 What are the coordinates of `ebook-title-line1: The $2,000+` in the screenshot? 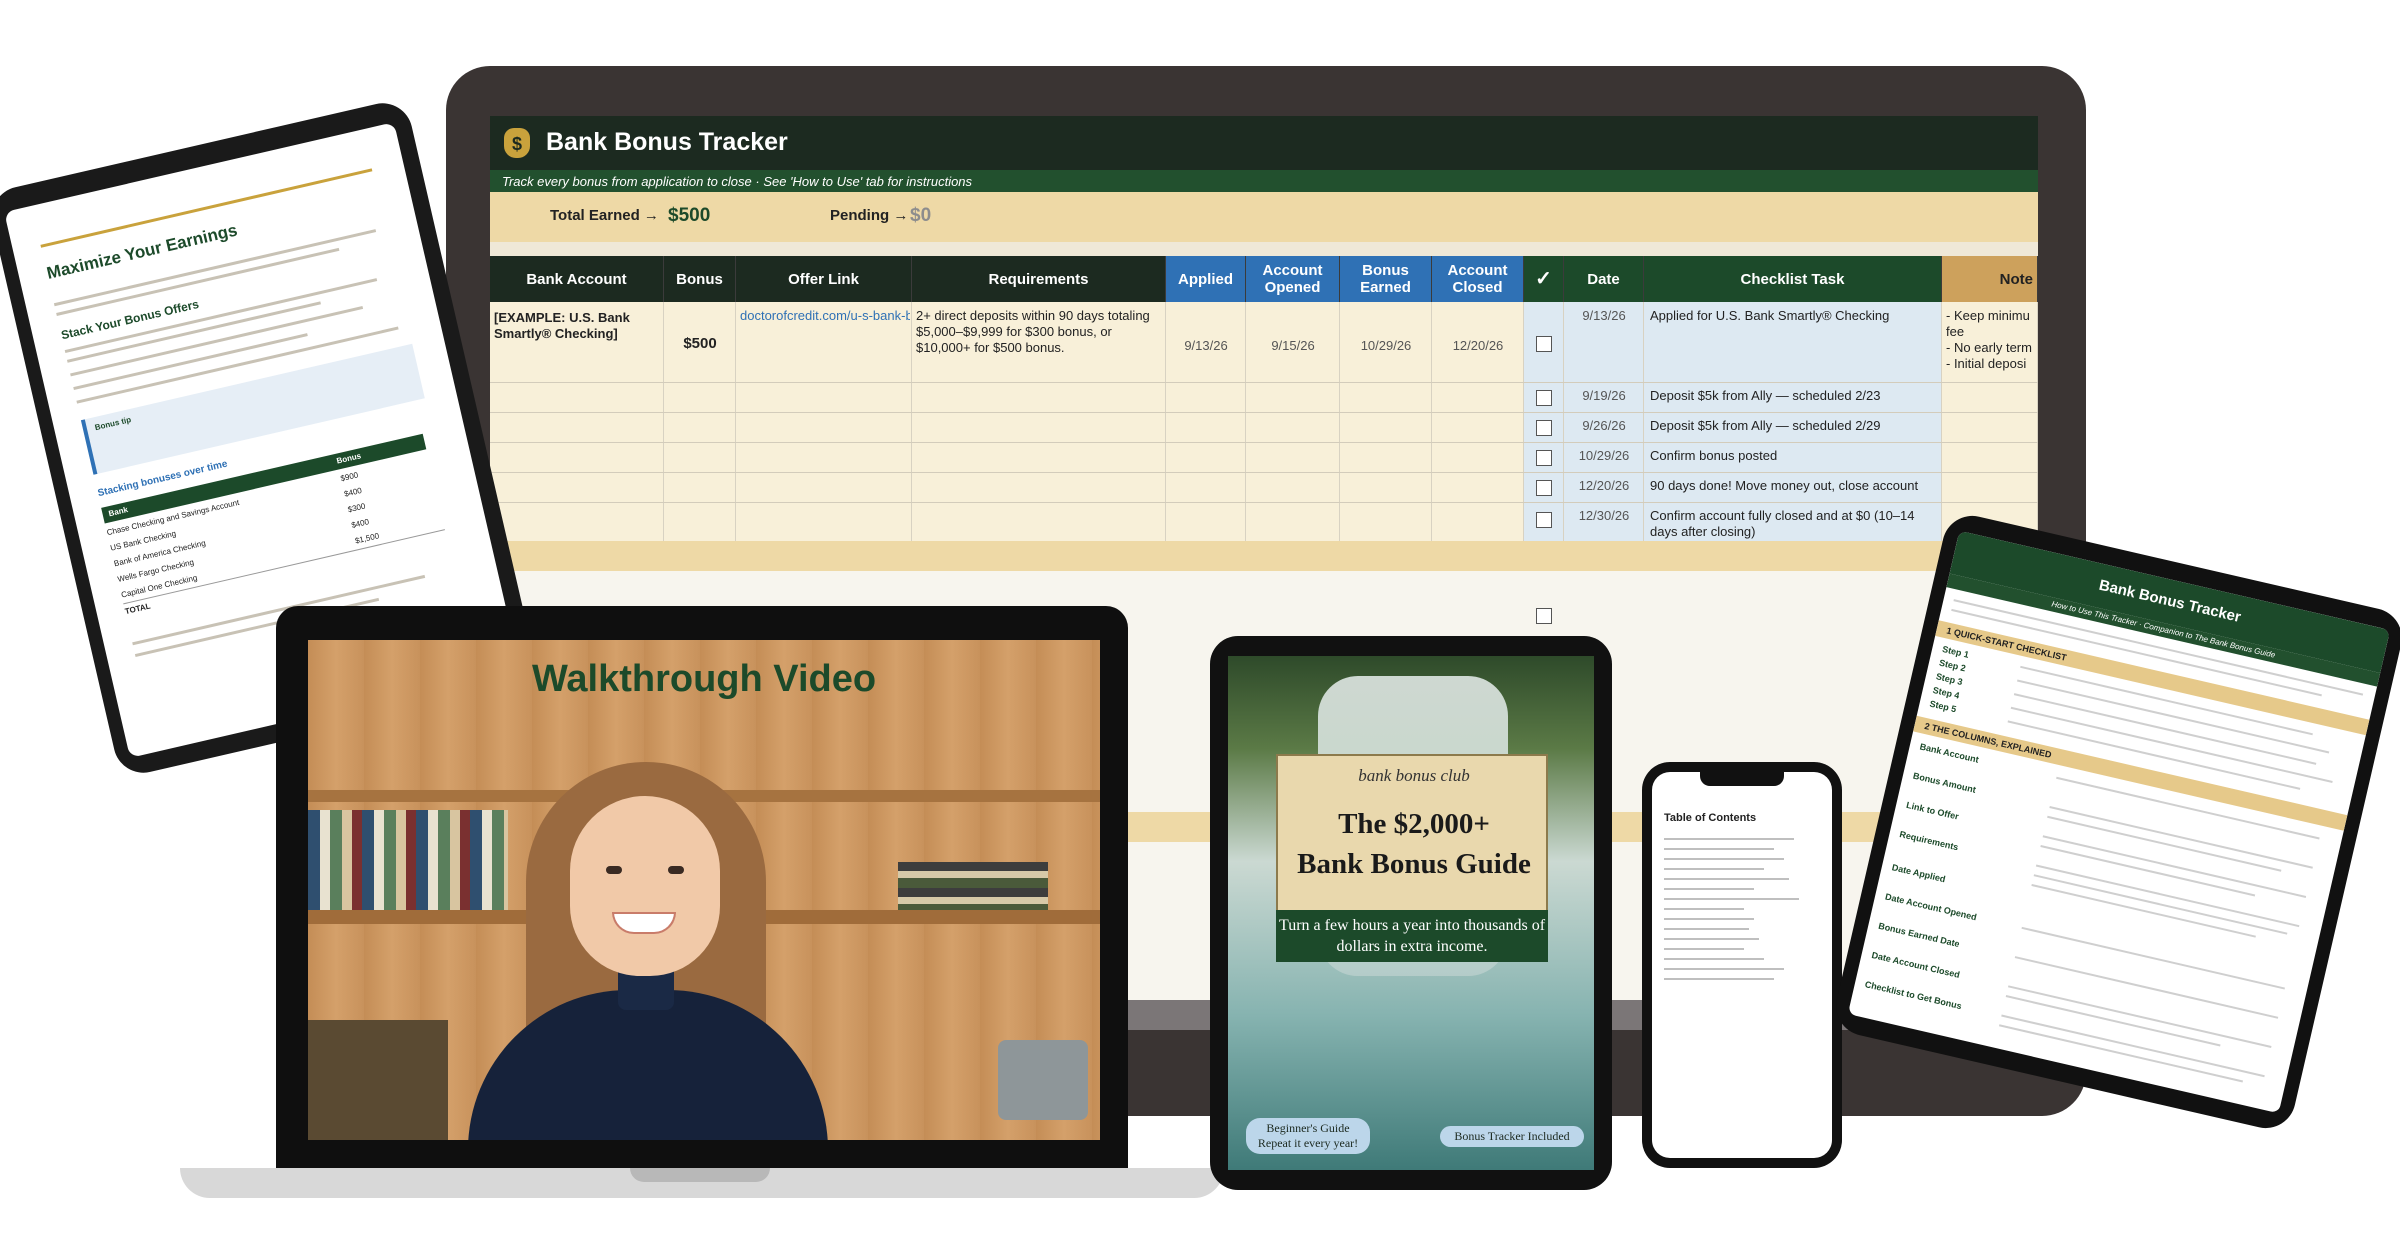 It's located at (1414, 824).